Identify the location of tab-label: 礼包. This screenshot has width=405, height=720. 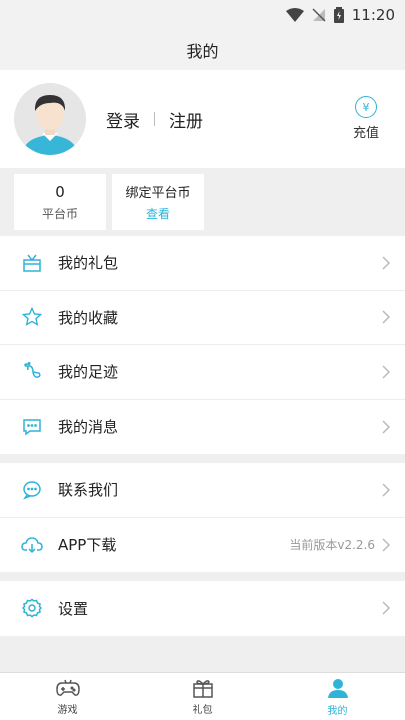
(202, 710).